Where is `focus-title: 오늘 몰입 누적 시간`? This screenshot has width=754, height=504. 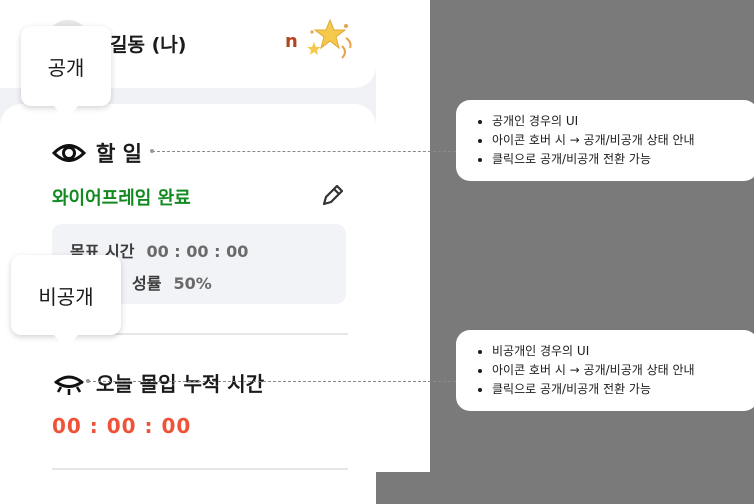
focus-title: 오늘 몰입 누적 시간 is located at coordinates (180, 384).